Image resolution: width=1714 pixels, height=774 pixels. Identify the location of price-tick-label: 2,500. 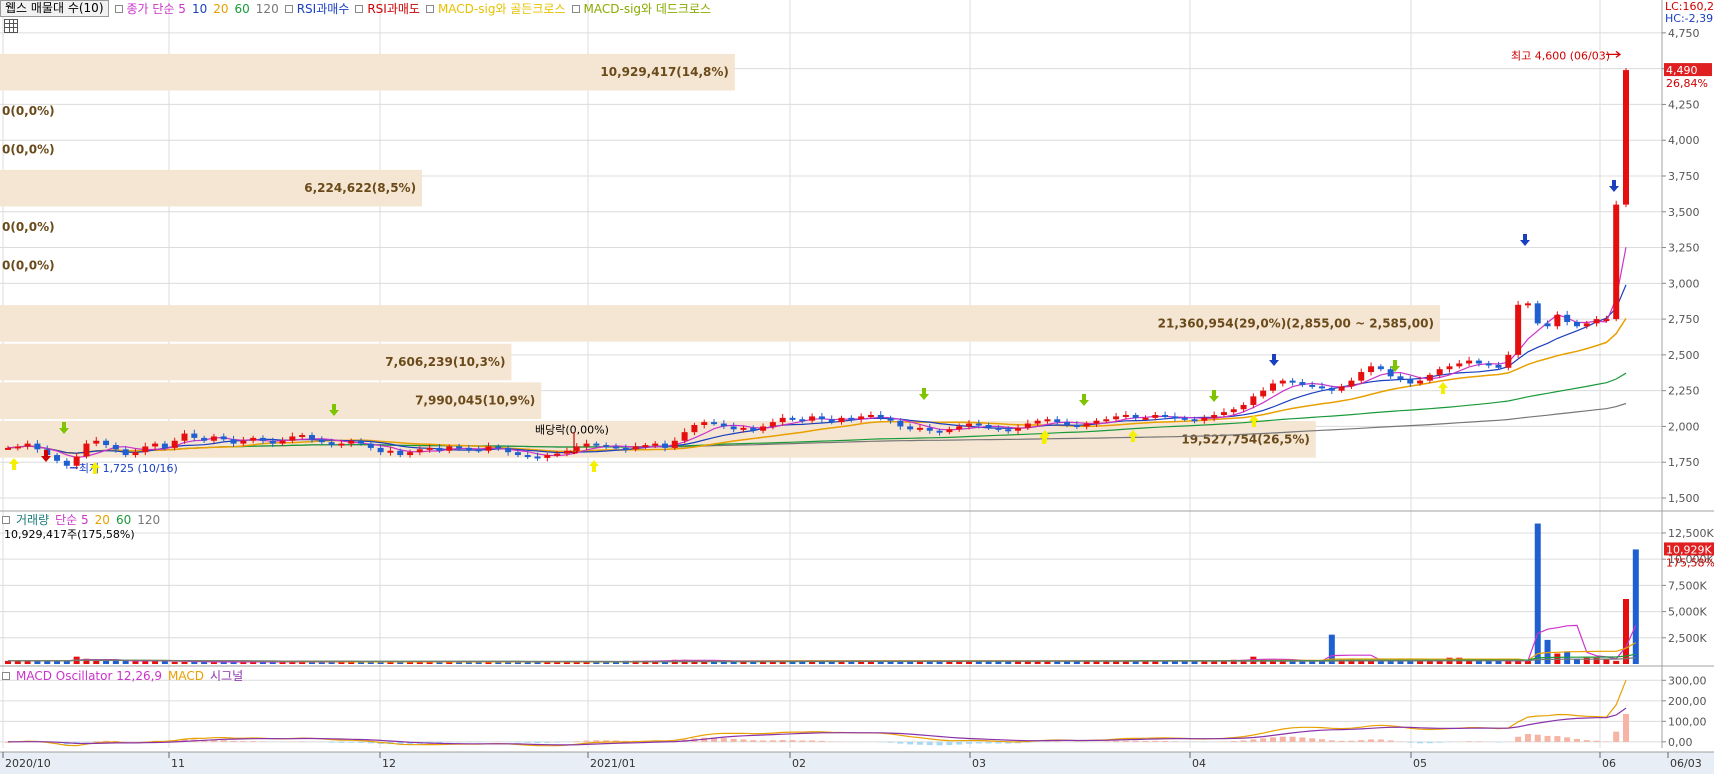
(1684, 355).